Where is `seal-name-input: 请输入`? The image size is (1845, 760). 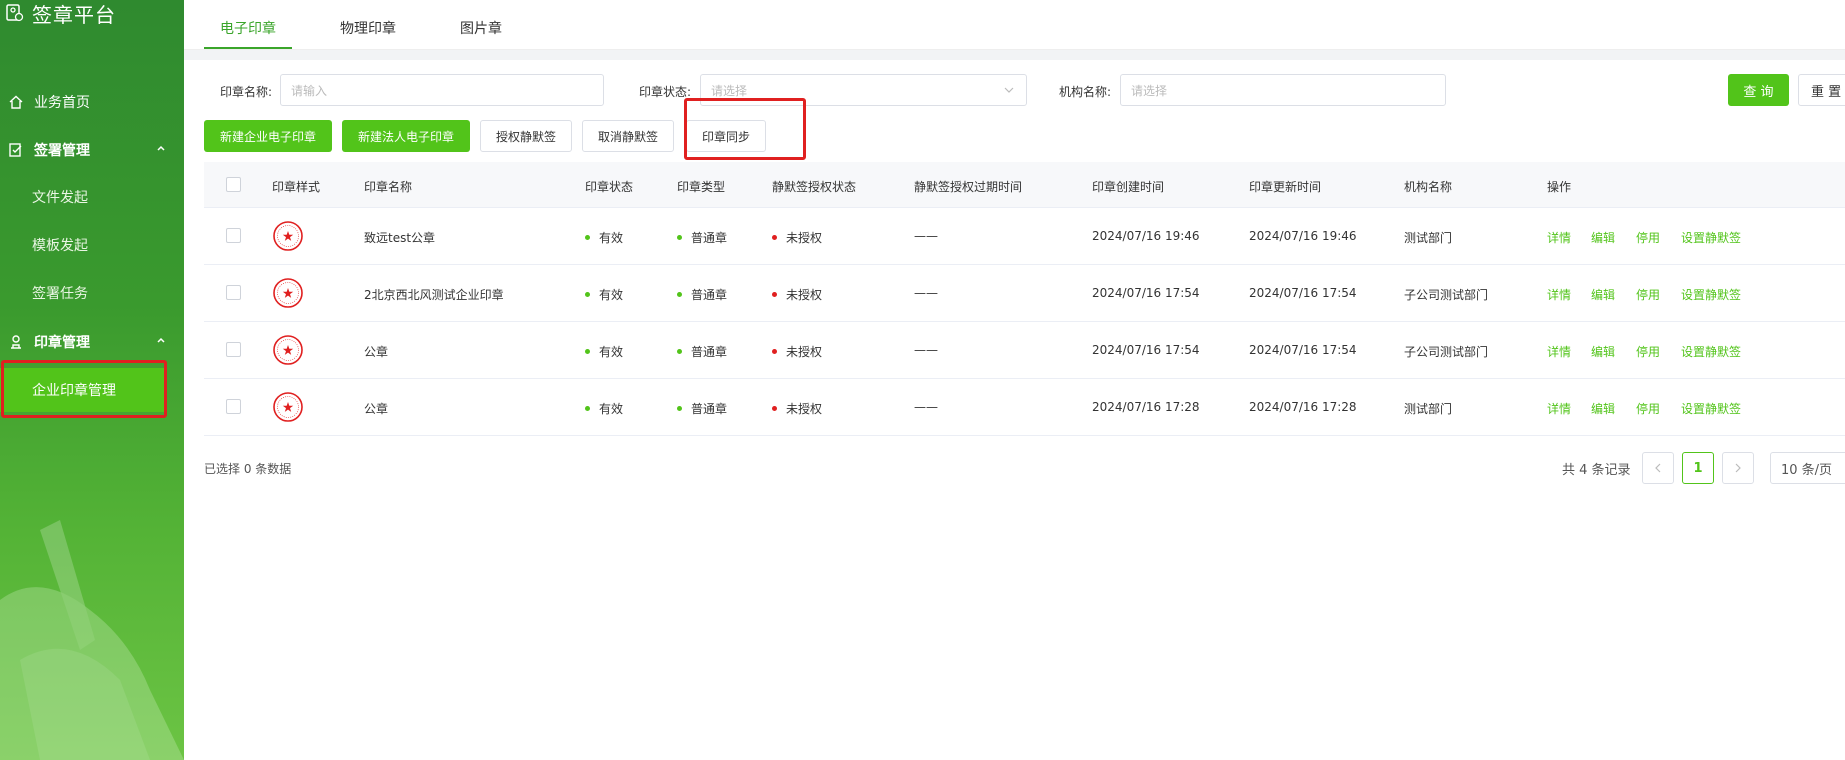
seal-name-input: 请输入 is located at coordinates (442, 90).